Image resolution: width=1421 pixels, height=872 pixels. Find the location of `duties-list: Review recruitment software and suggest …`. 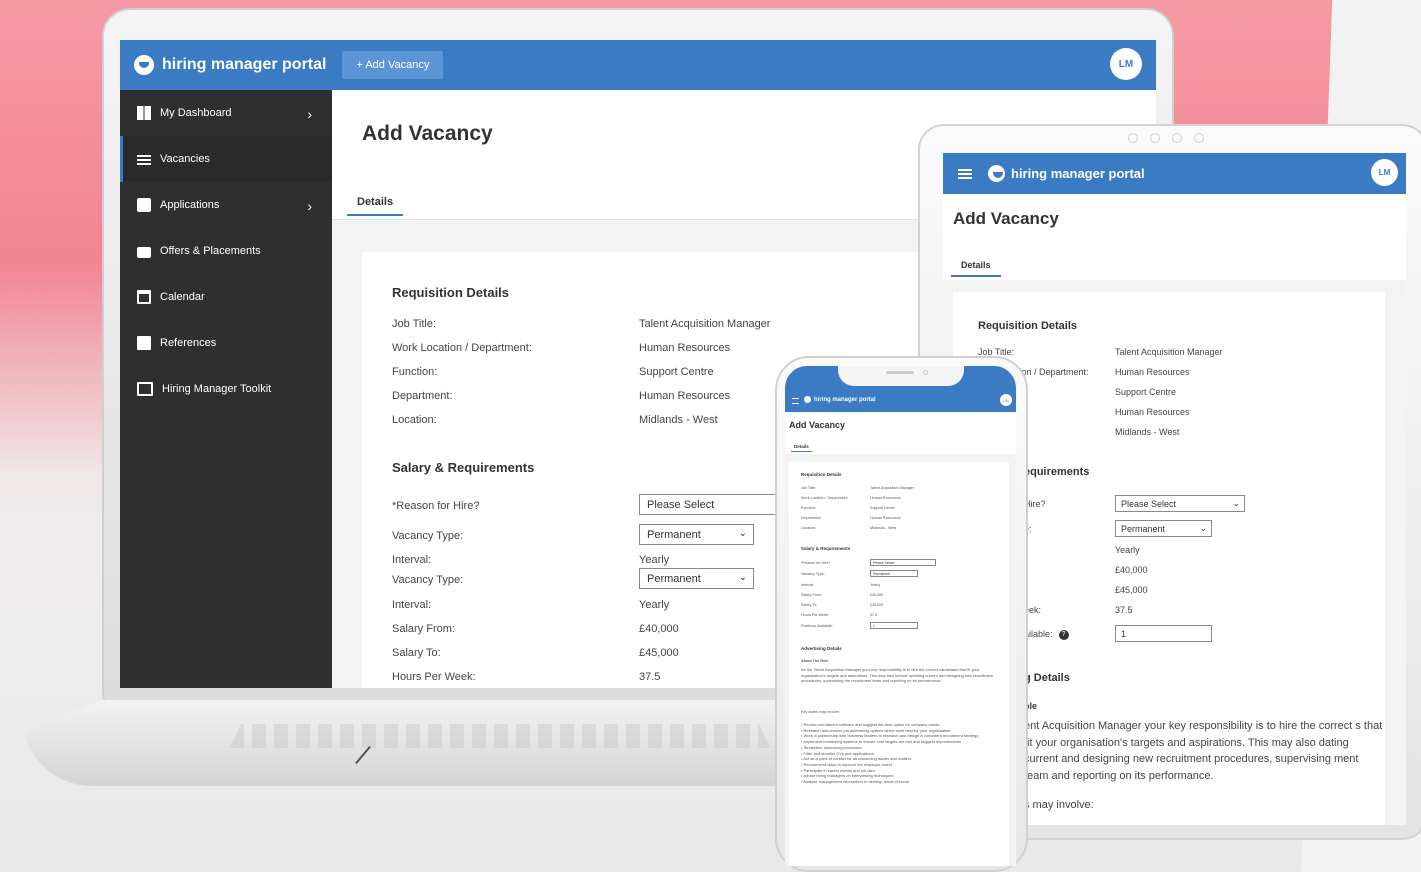

duties-list: Review recruitment software and suggest … is located at coordinates (901, 753).